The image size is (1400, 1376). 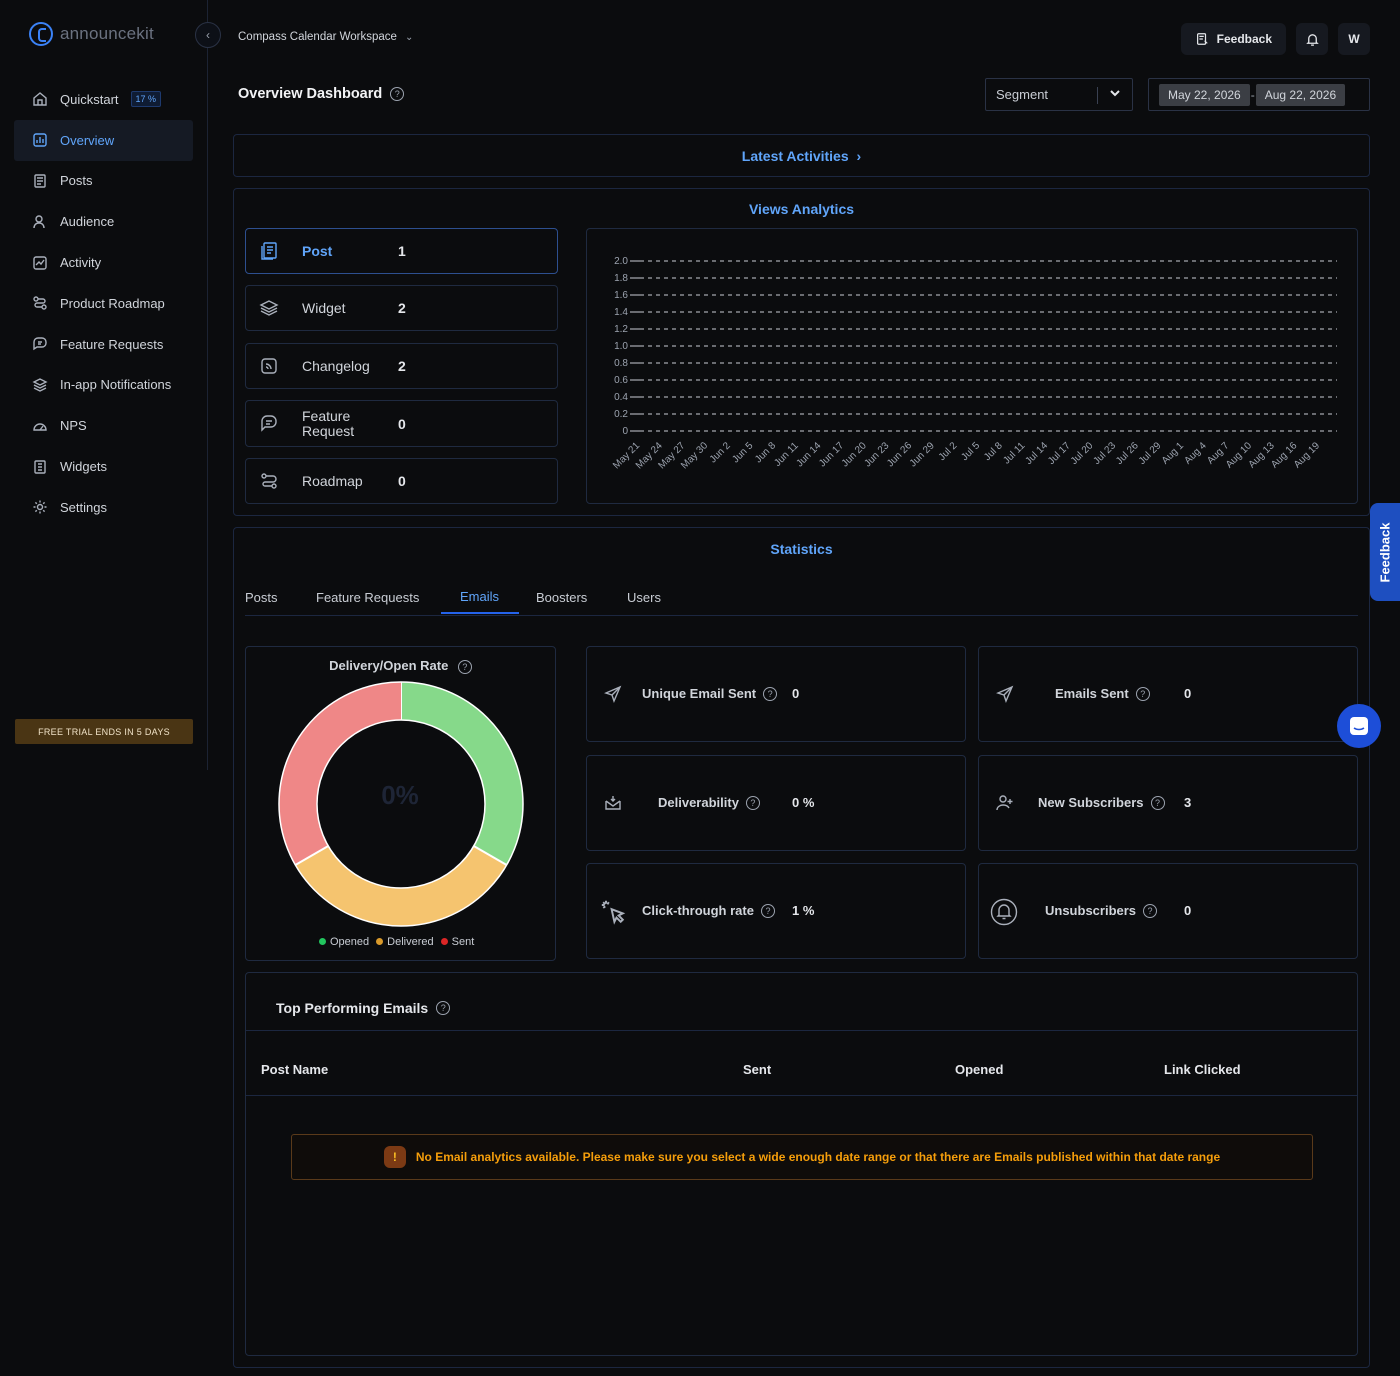 I want to click on x-tick-label: Jul 23, so click(x=1104, y=453).